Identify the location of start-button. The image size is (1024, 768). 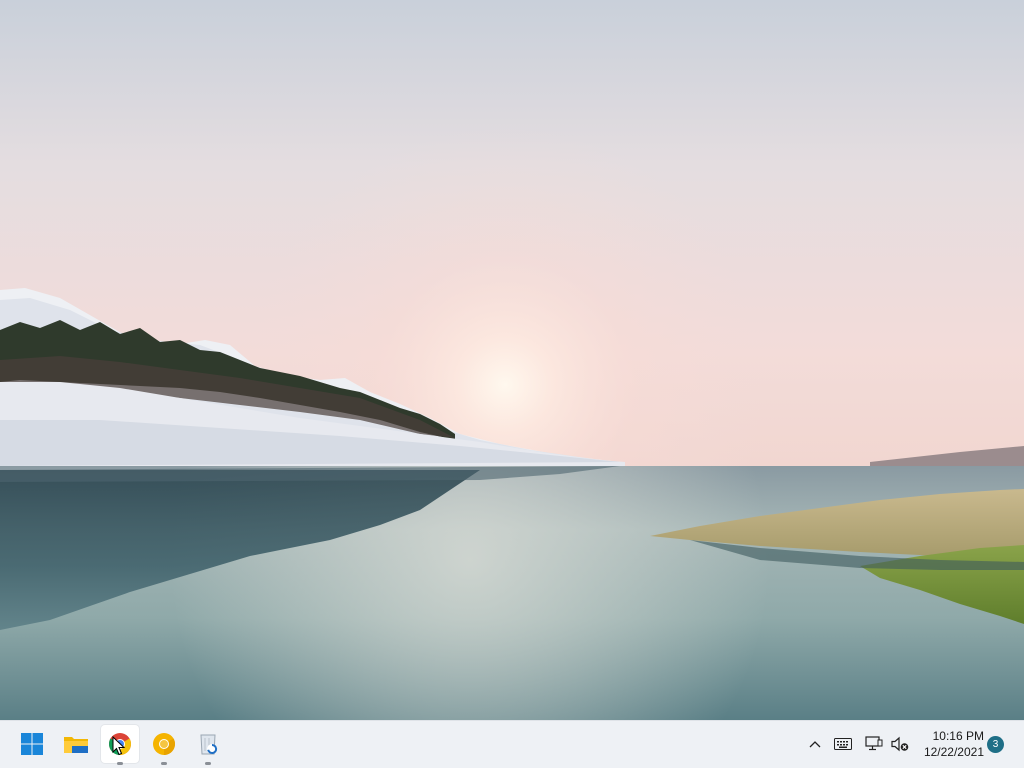
(32, 744).